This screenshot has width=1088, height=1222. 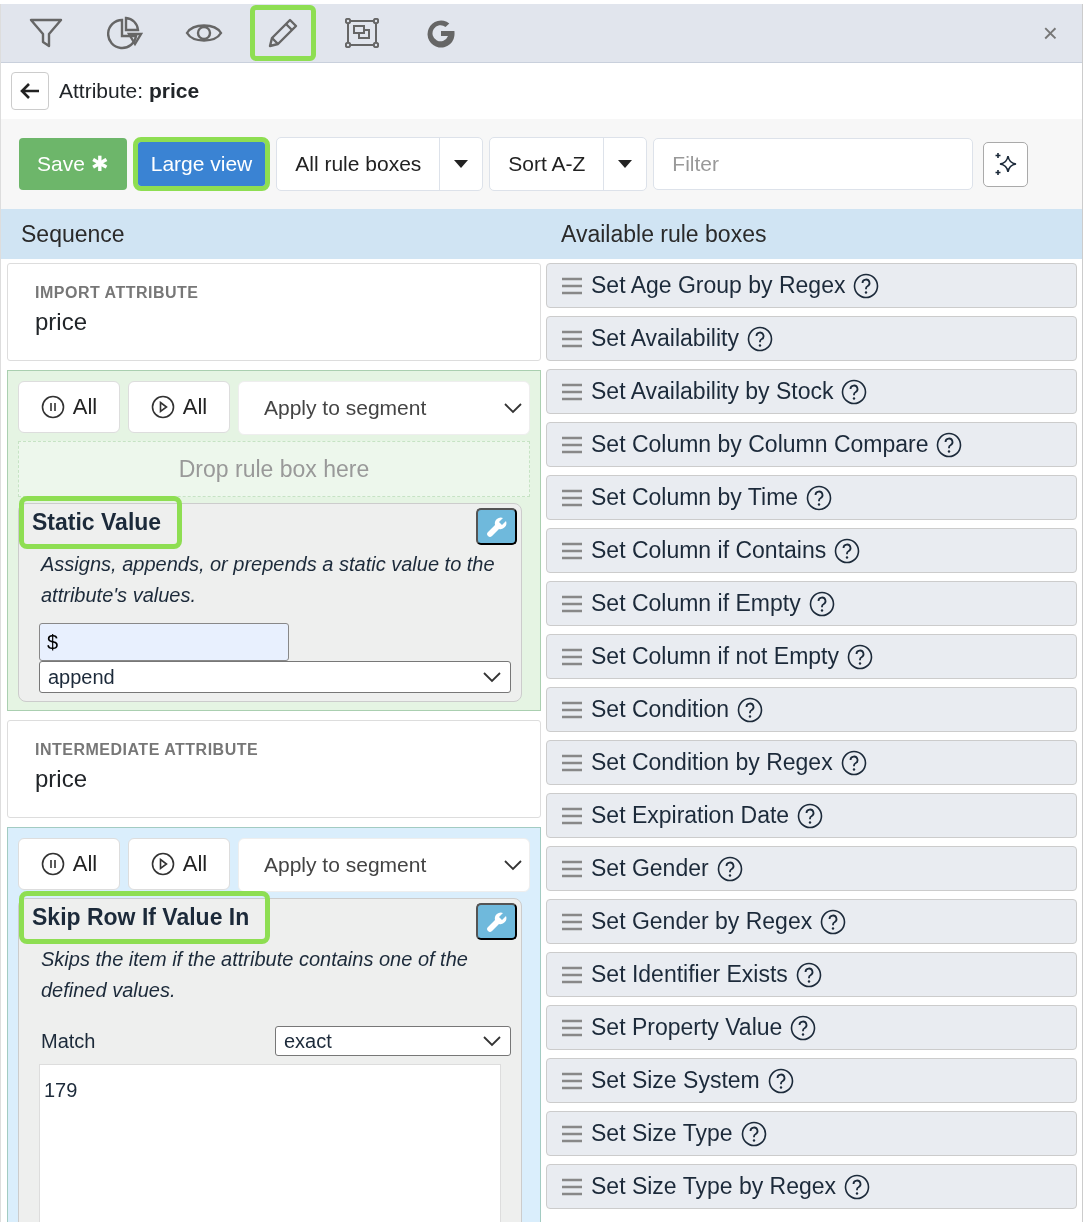 What do you see at coordinates (271, 234) in the screenshot?
I see `column-header: Sequence` at bounding box center [271, 234].